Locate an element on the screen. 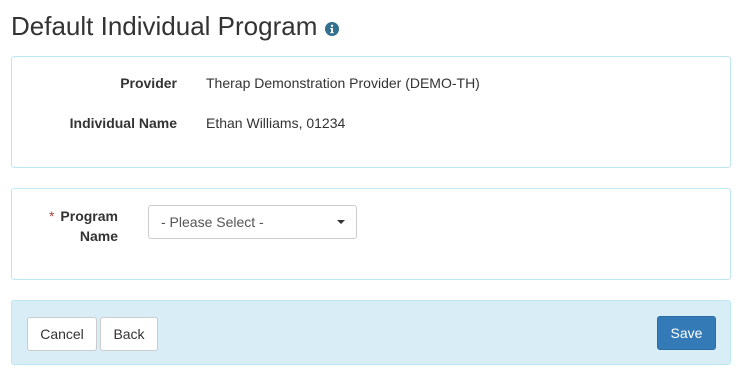 The image size is (740, 376). provider-label: Provider is located at coordinates (148, 83).